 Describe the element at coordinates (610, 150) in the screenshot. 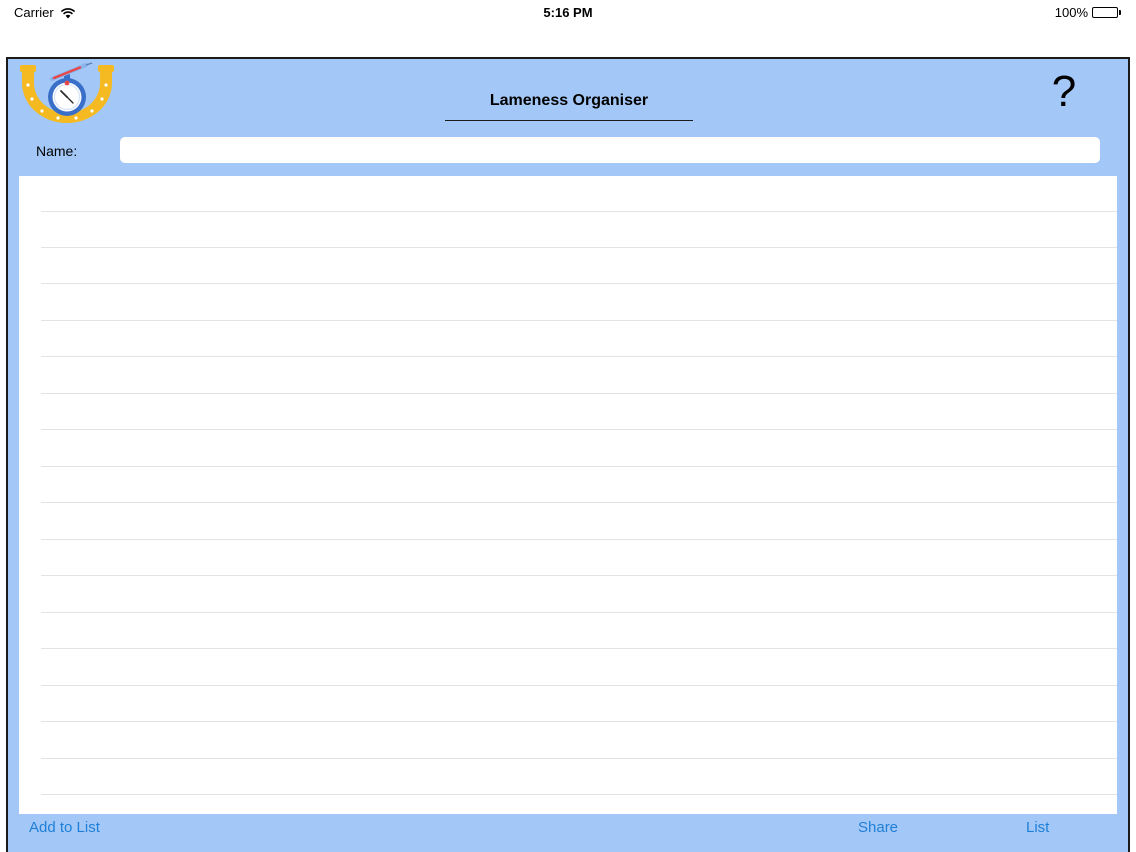

I see `name-input` at that location.